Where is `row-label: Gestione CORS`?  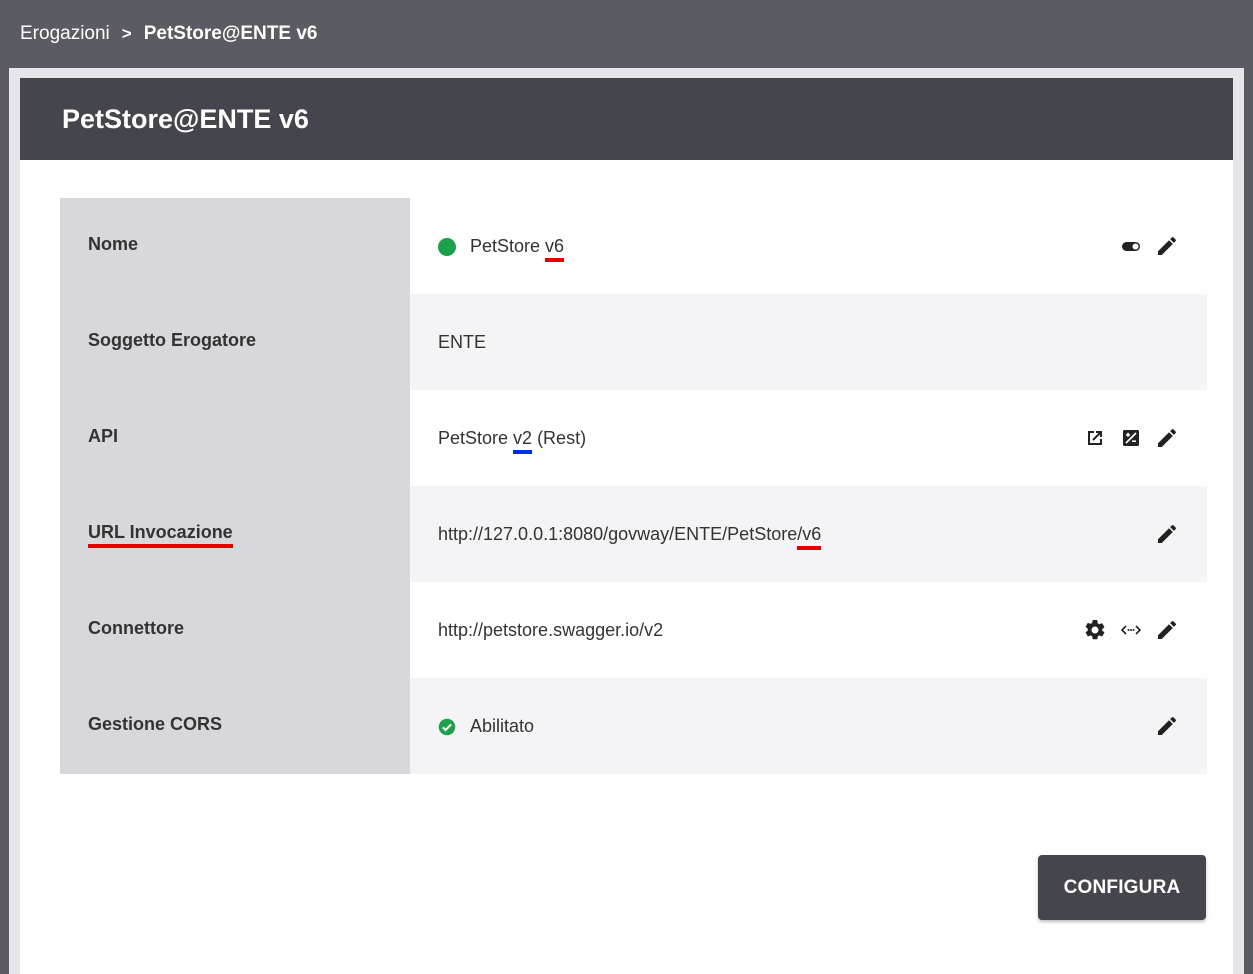
row-label: Gestione CORS is located at coordinates (235, 726).